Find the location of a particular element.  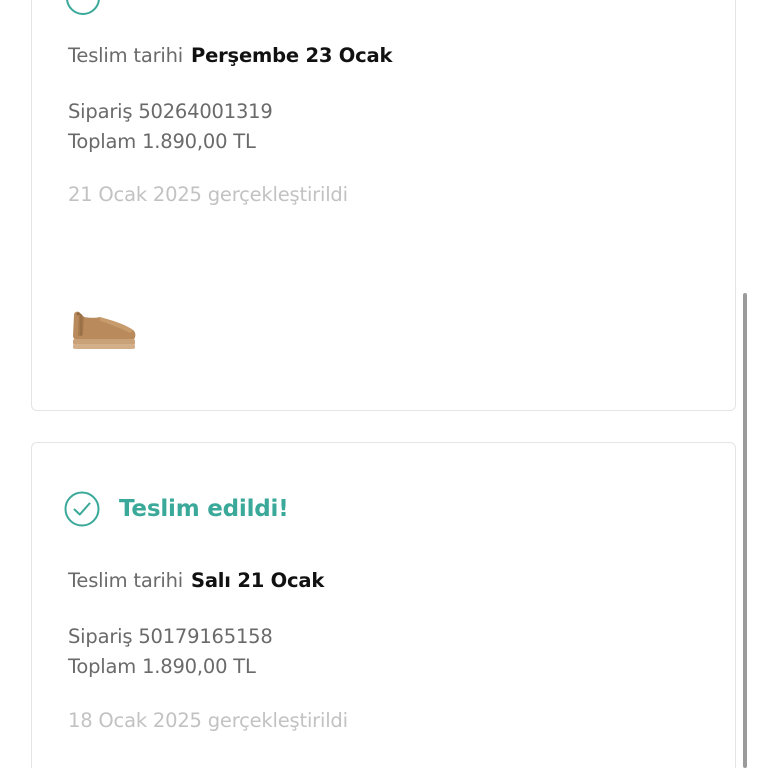

delivery-info: Teslim tarihi Salı 21 Ocak is located at coordinates (196, 580).